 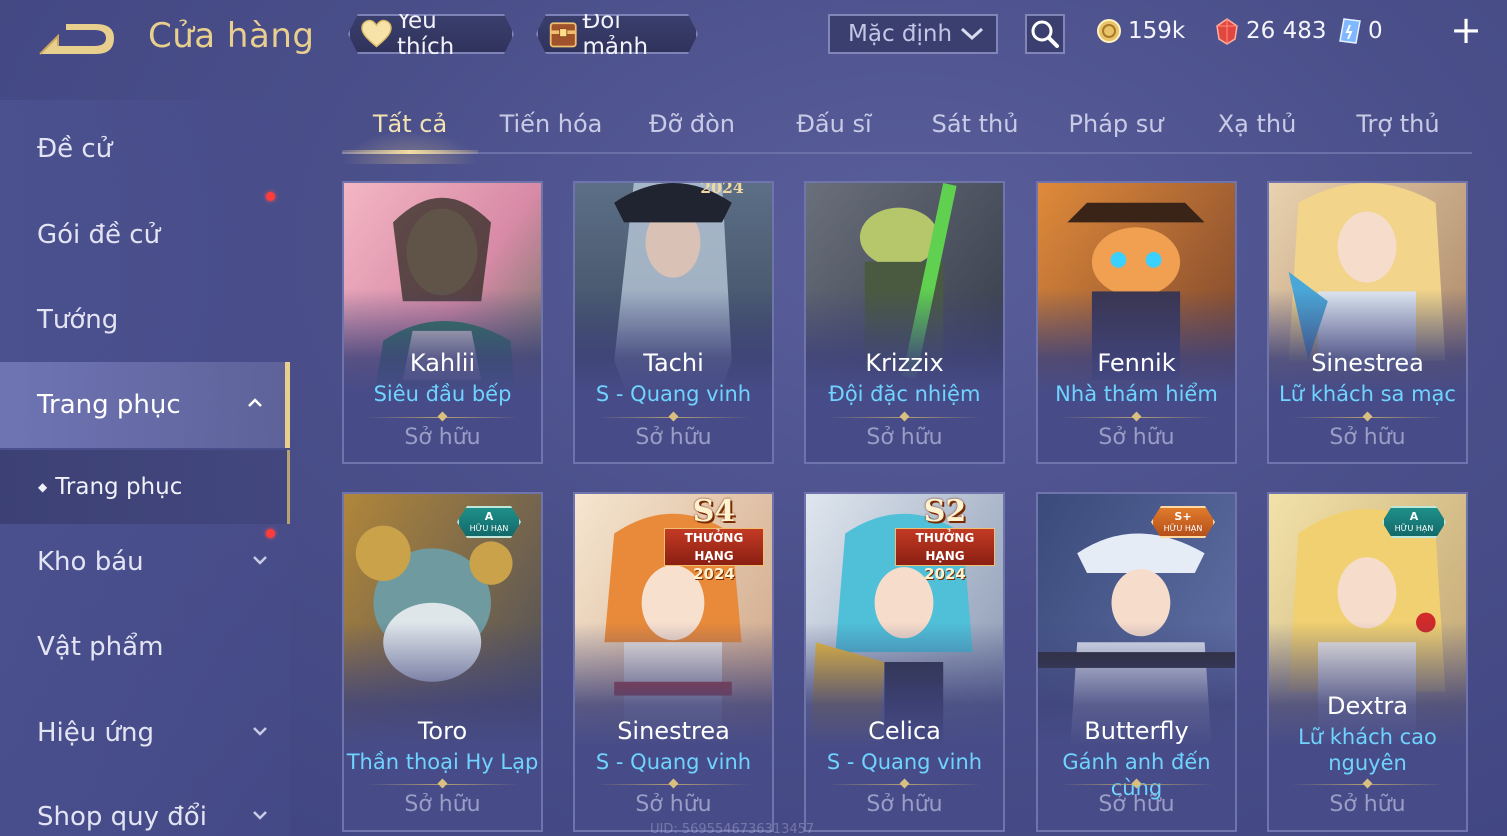 I want to click on gold-balance: 159k, so click(x=1140, y=31).